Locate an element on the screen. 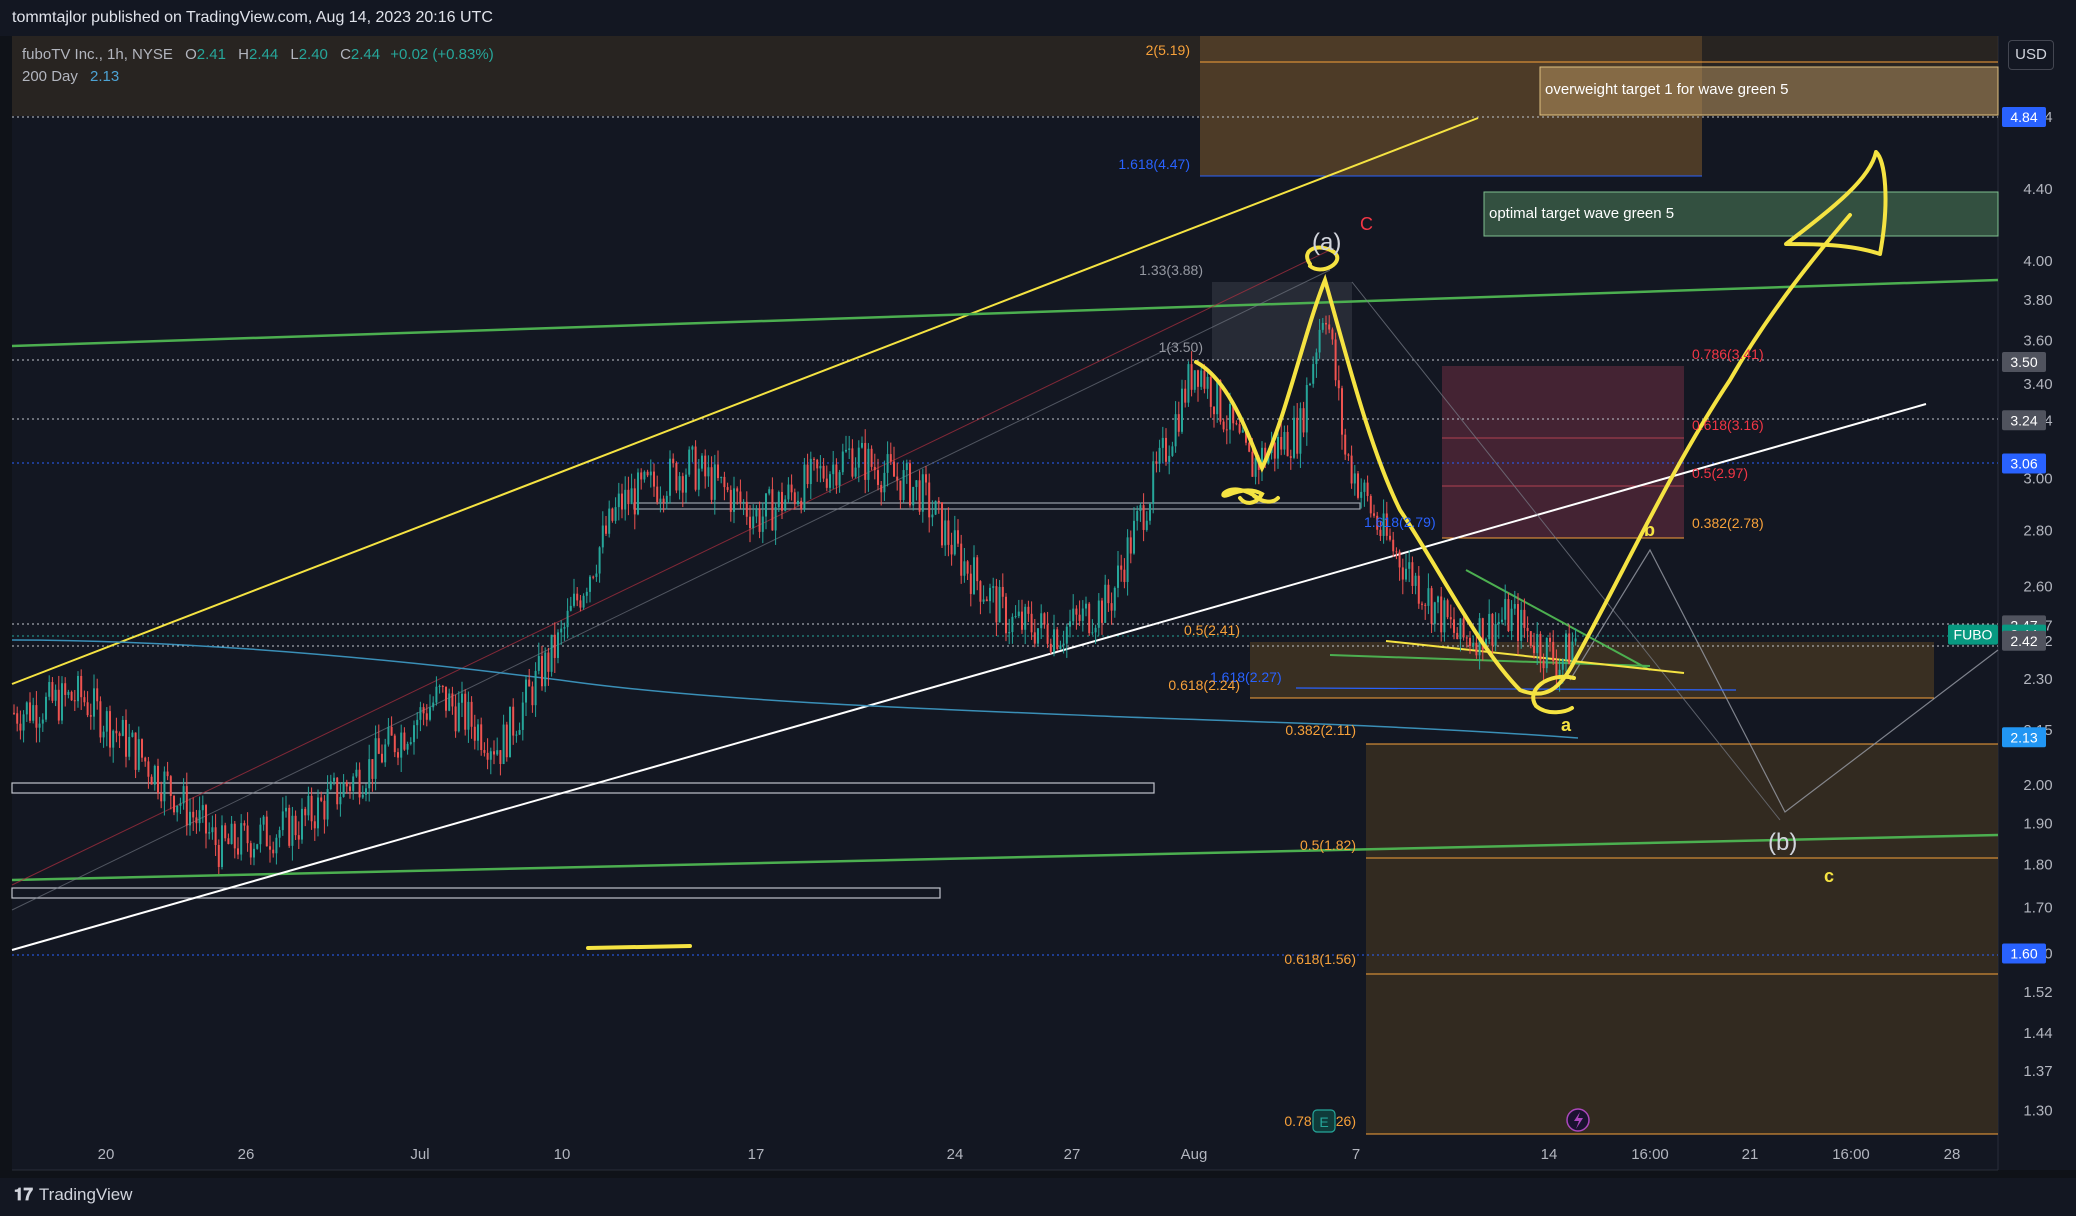 The height and width of the screenshot is (1216, 2076). price-tick-10: 2.30 is located at coordinates (2037, 679).